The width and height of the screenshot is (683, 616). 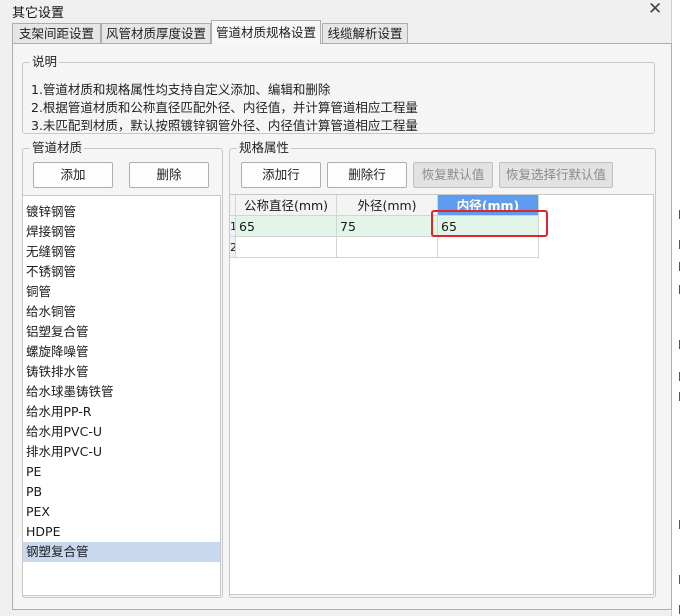 What do you see at coordinates (121, 552) in the screenshot?
I see `material-list-item: 钢塑复合管` at bounding box center [121, 552].